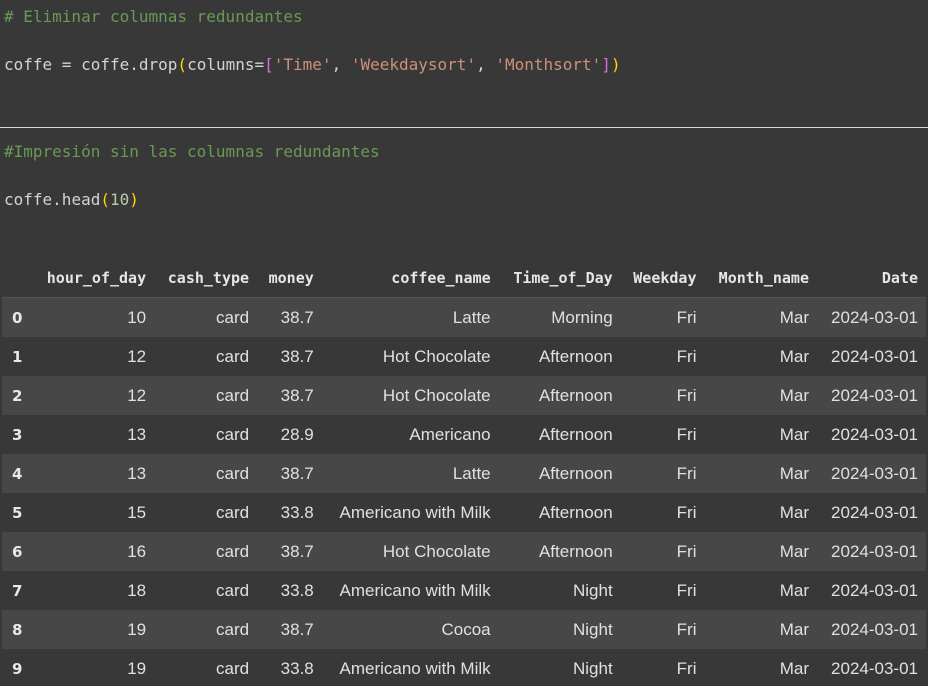 Image resolution: width=928 pixels, height=686 pixels. Describe the element at coordinates (297, 512) in the screenshot. I see `table-cell: 33.8` at that location.